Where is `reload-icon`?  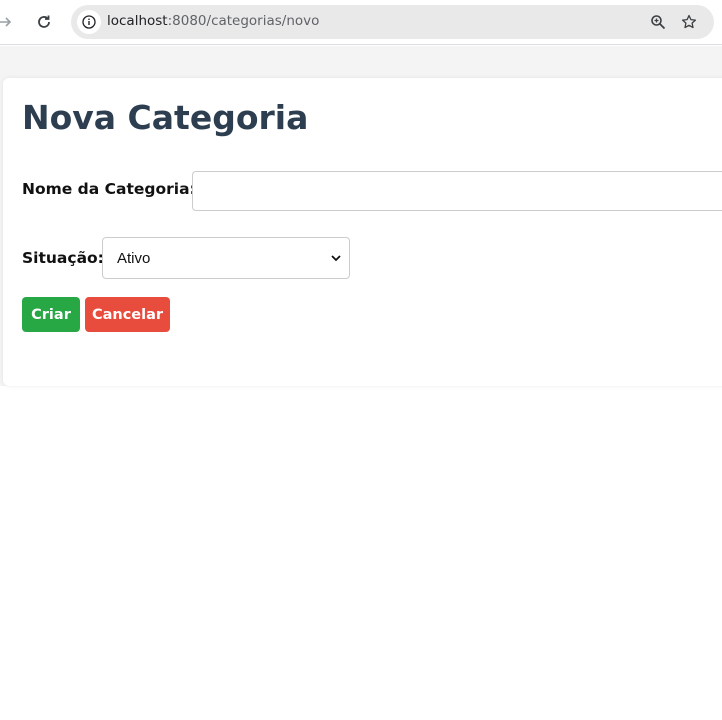
reload-icon is located at coordinates (44, 22).